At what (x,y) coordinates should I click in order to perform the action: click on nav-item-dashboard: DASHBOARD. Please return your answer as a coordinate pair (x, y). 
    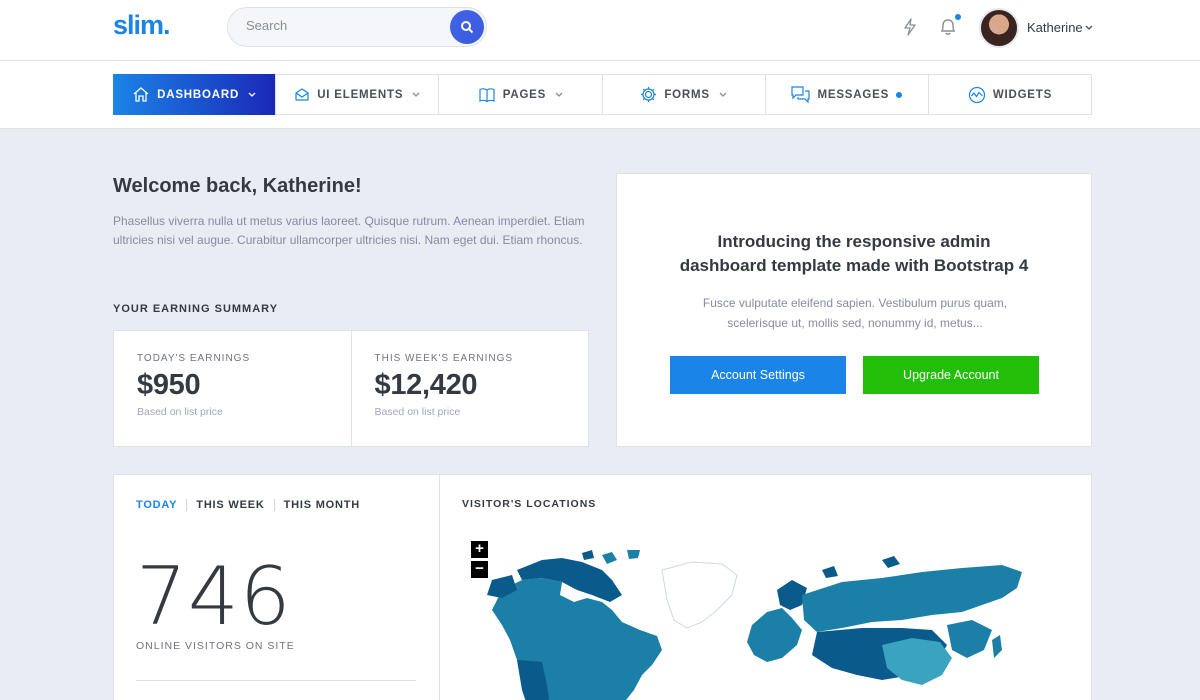
    Looking at the image, I should click on (195, 94).